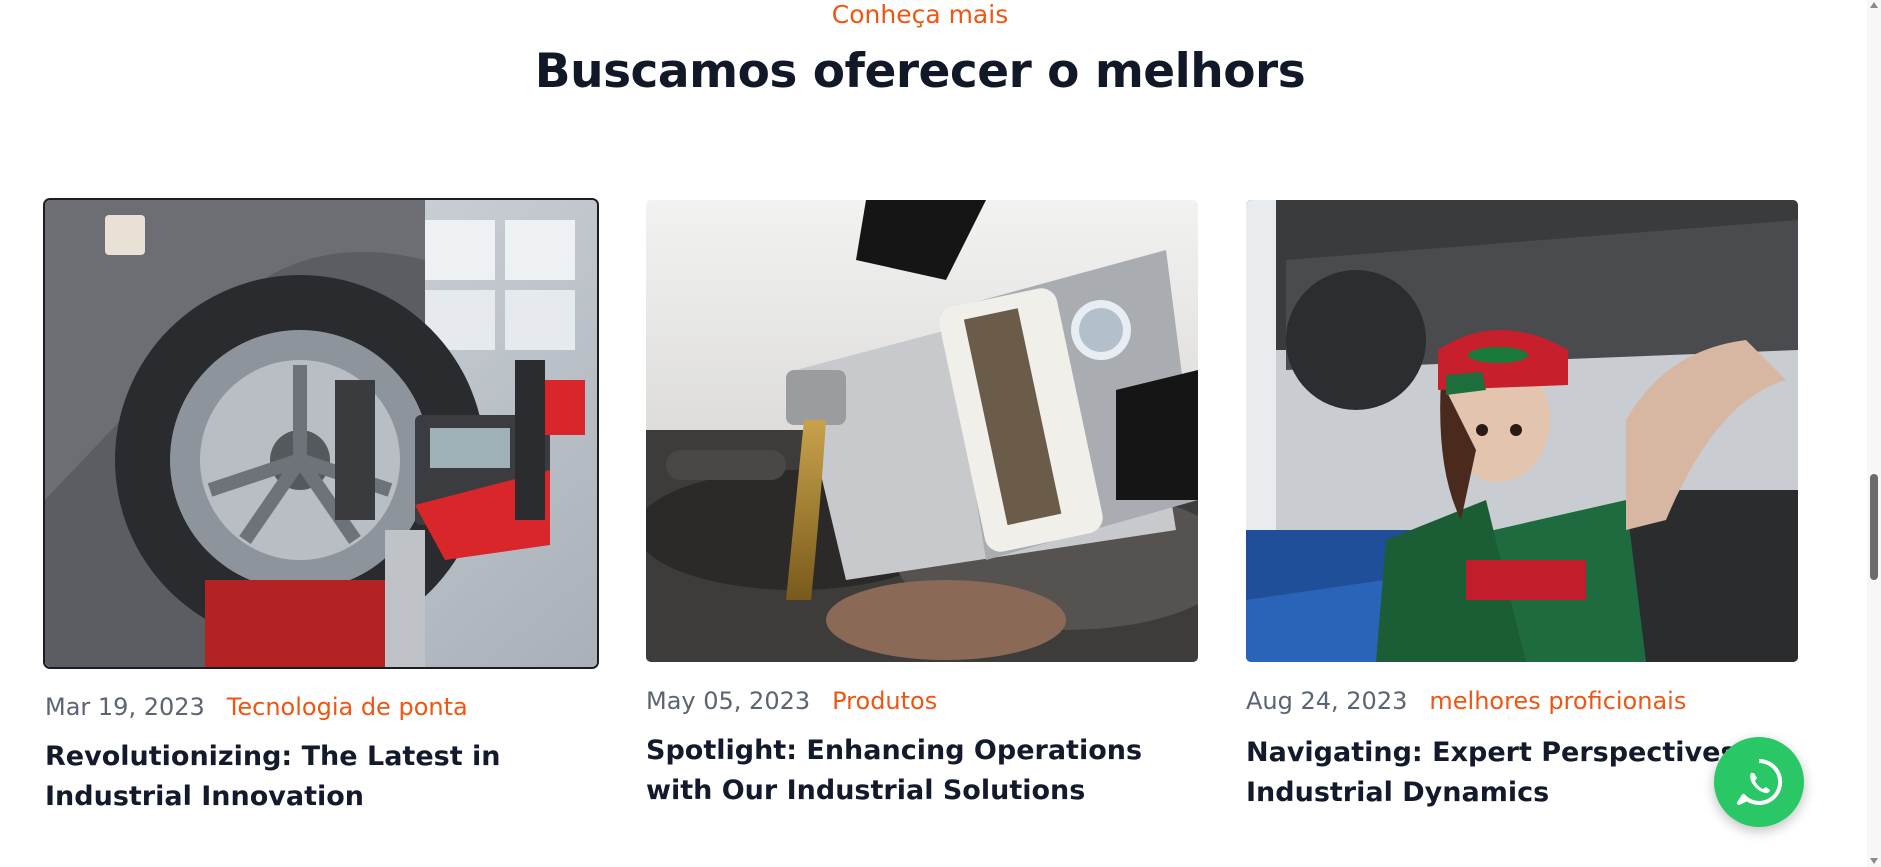 The width and height of the screenshot is (1881, 867). Describe the element at coordinates (1874, 527) in the screenshot. I see `scrollbar-thumb` at that location.